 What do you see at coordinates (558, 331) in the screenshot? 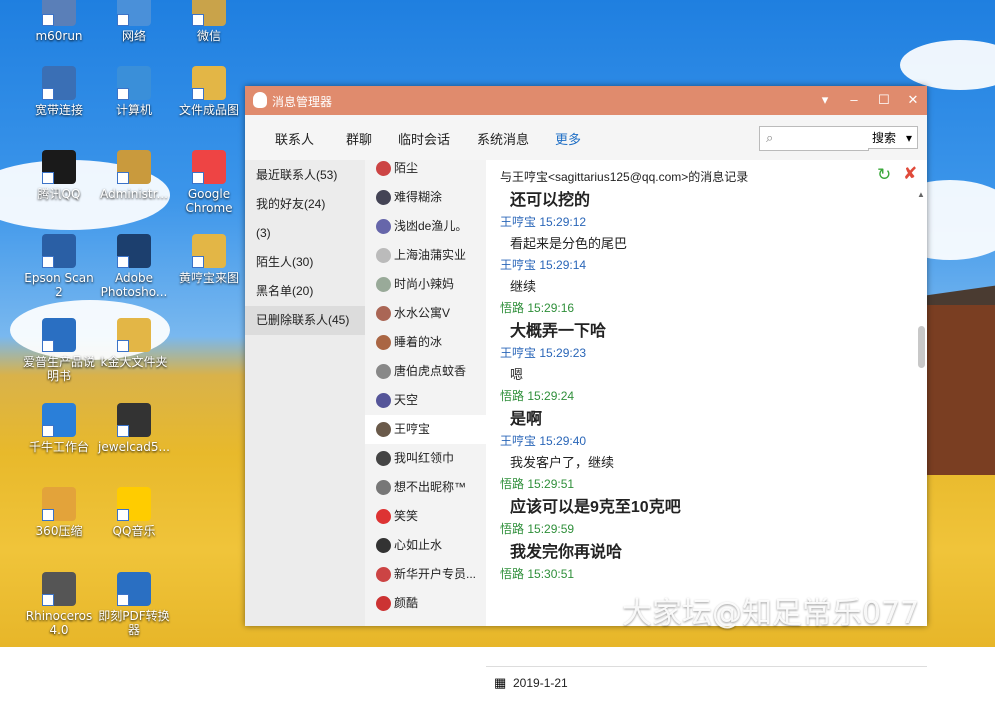
I see `message-text: 大概弄一下哈` at bounding box center [558, 331].